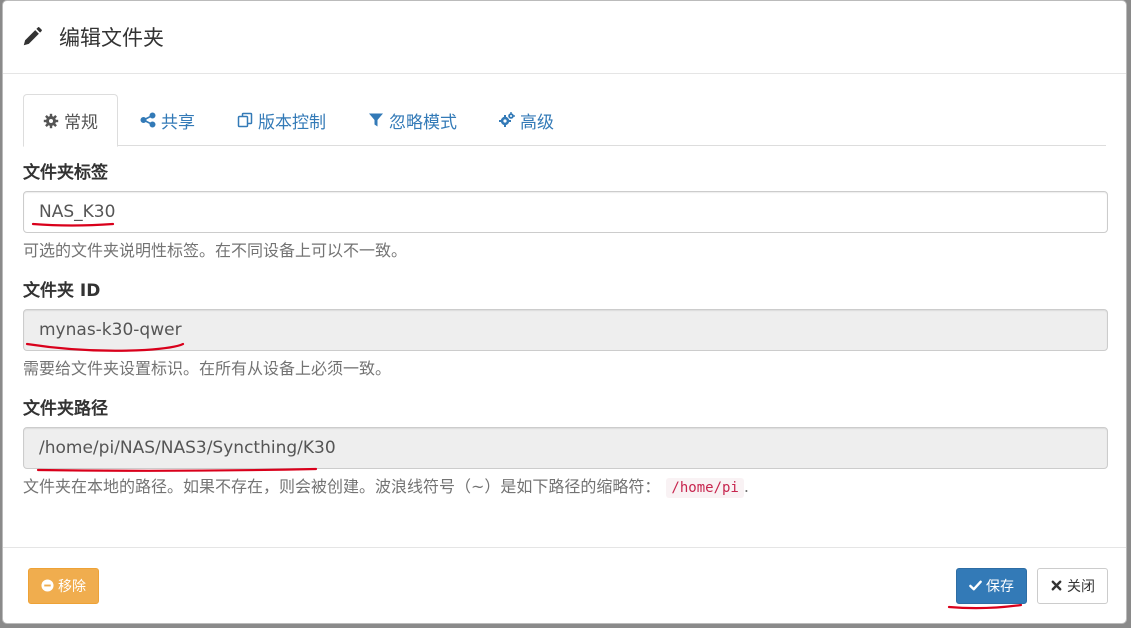 The width and height of the screenshot is (1131, 628). I want to click on close-button: 关闭, so click(1072, 585).